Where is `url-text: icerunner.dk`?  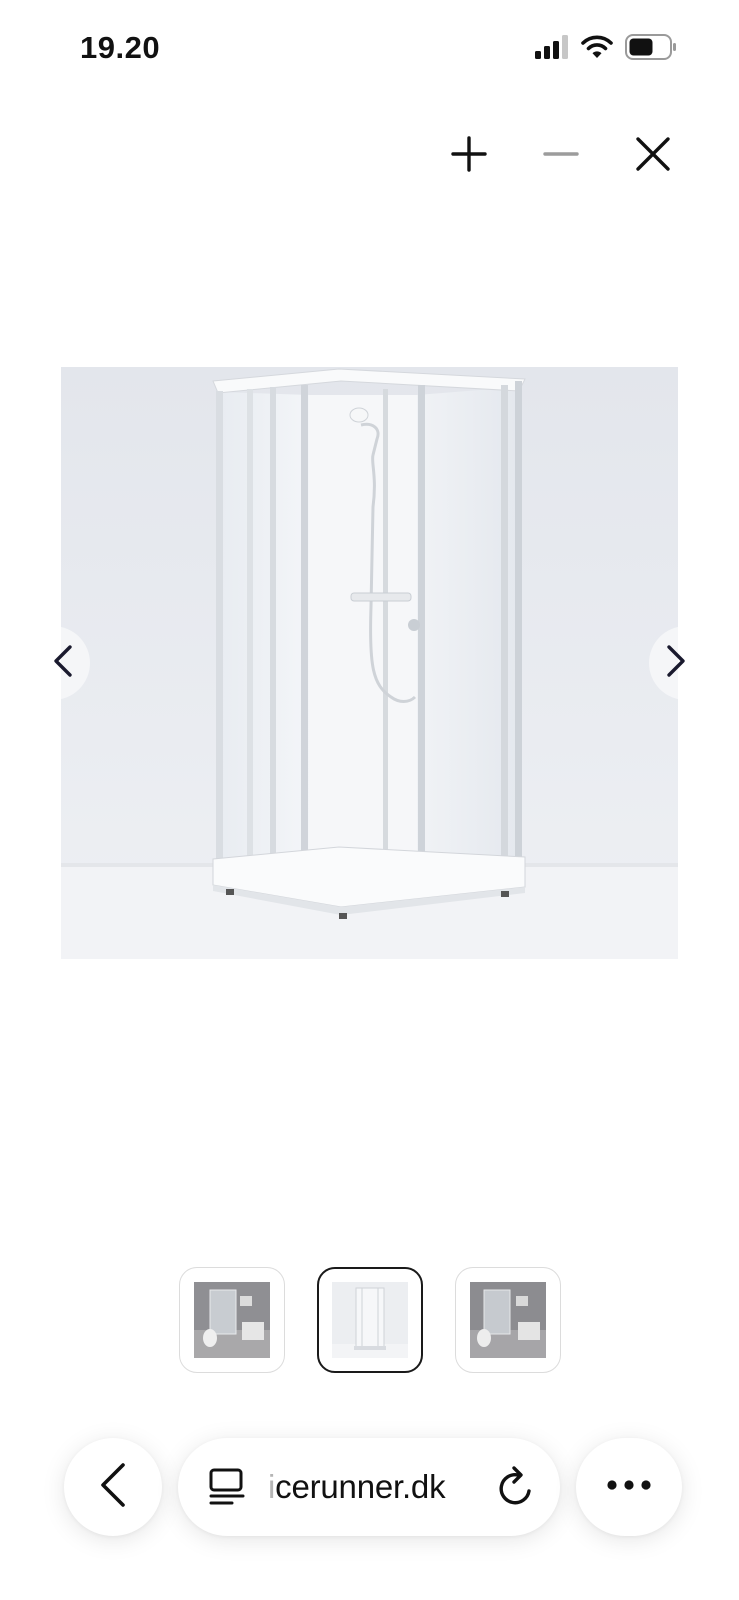
url-text: icerunner.dk is located at coordinates (357, 1487).